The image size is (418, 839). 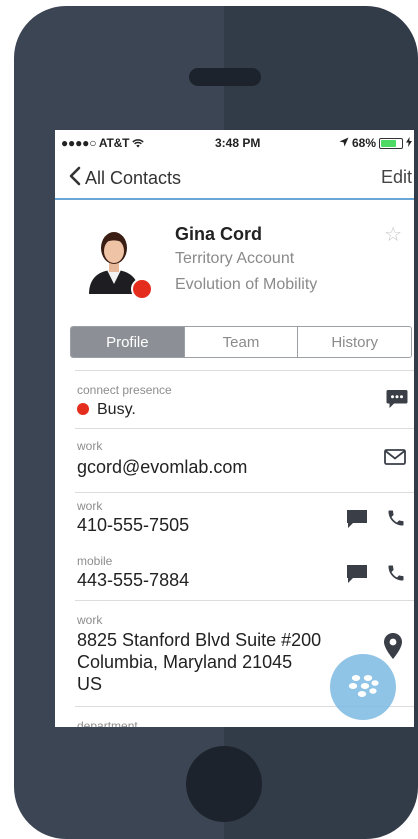 I want to click on work-phone-label: work, so click(x=90, y=506).